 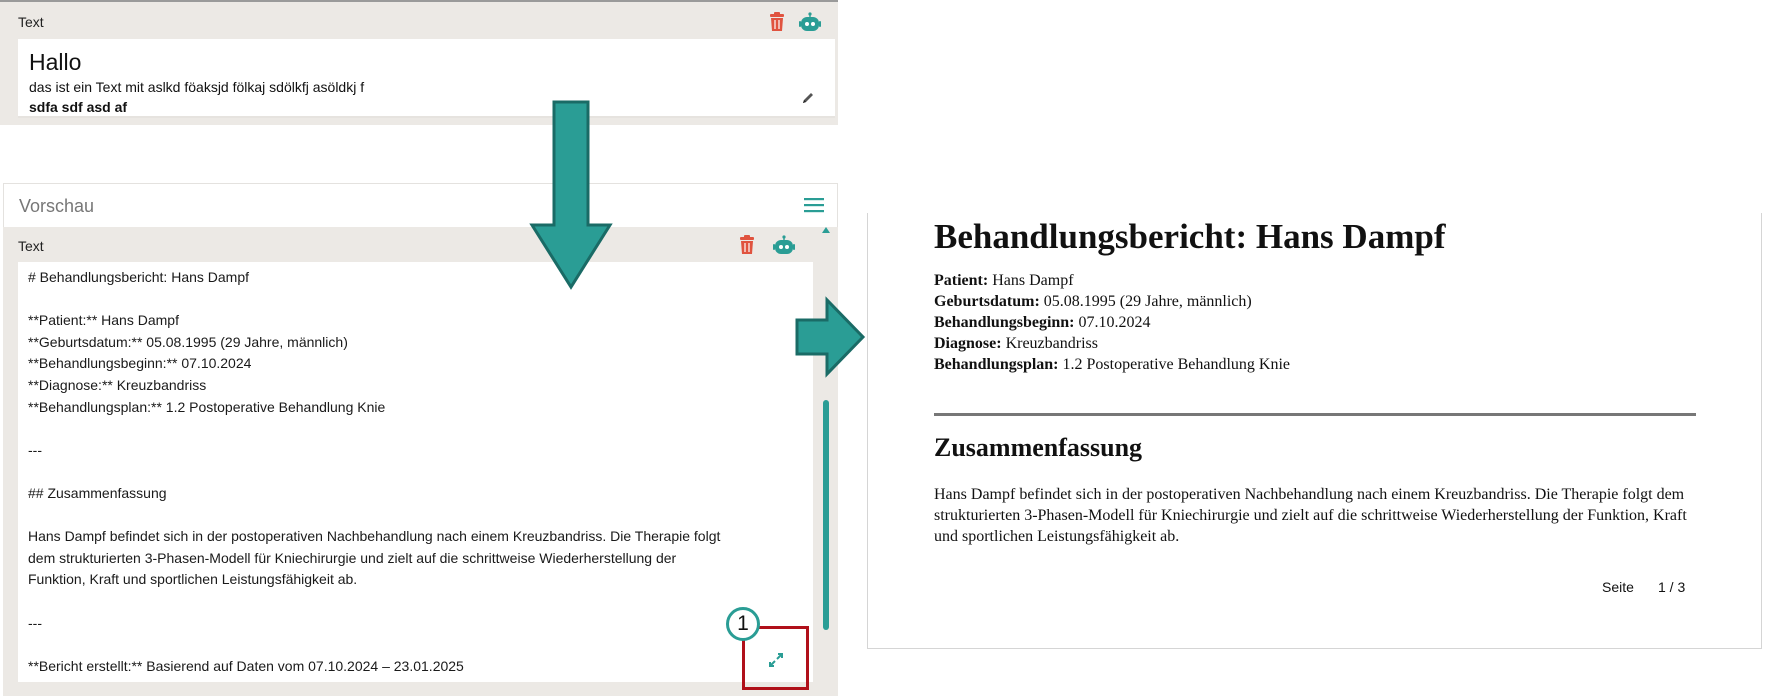 What do you see at coordinates (826, 515) in the screenshot?
I see `scrollbar-thumb` at bounding box center [826, 515].